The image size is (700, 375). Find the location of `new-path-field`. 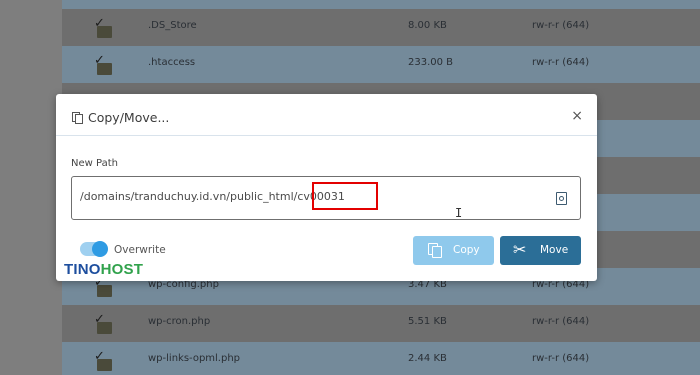

new-path-field is located at coordinates (326, 198).